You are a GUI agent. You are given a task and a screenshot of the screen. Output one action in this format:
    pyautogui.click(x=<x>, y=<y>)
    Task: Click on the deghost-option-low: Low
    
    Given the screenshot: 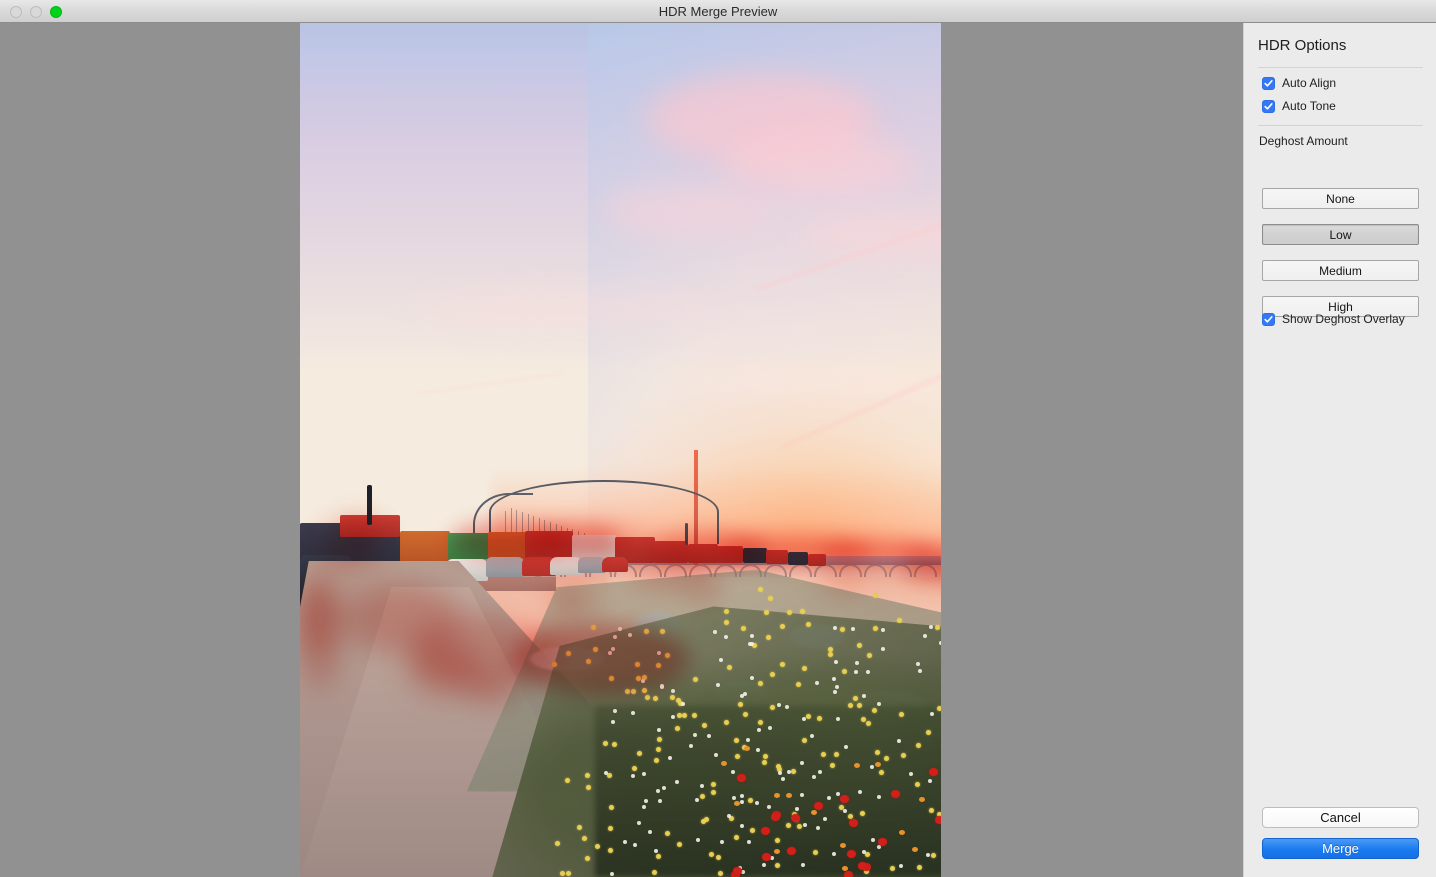 What is the action you would take?
    pyautogui.click(x=1340, y=234)
    